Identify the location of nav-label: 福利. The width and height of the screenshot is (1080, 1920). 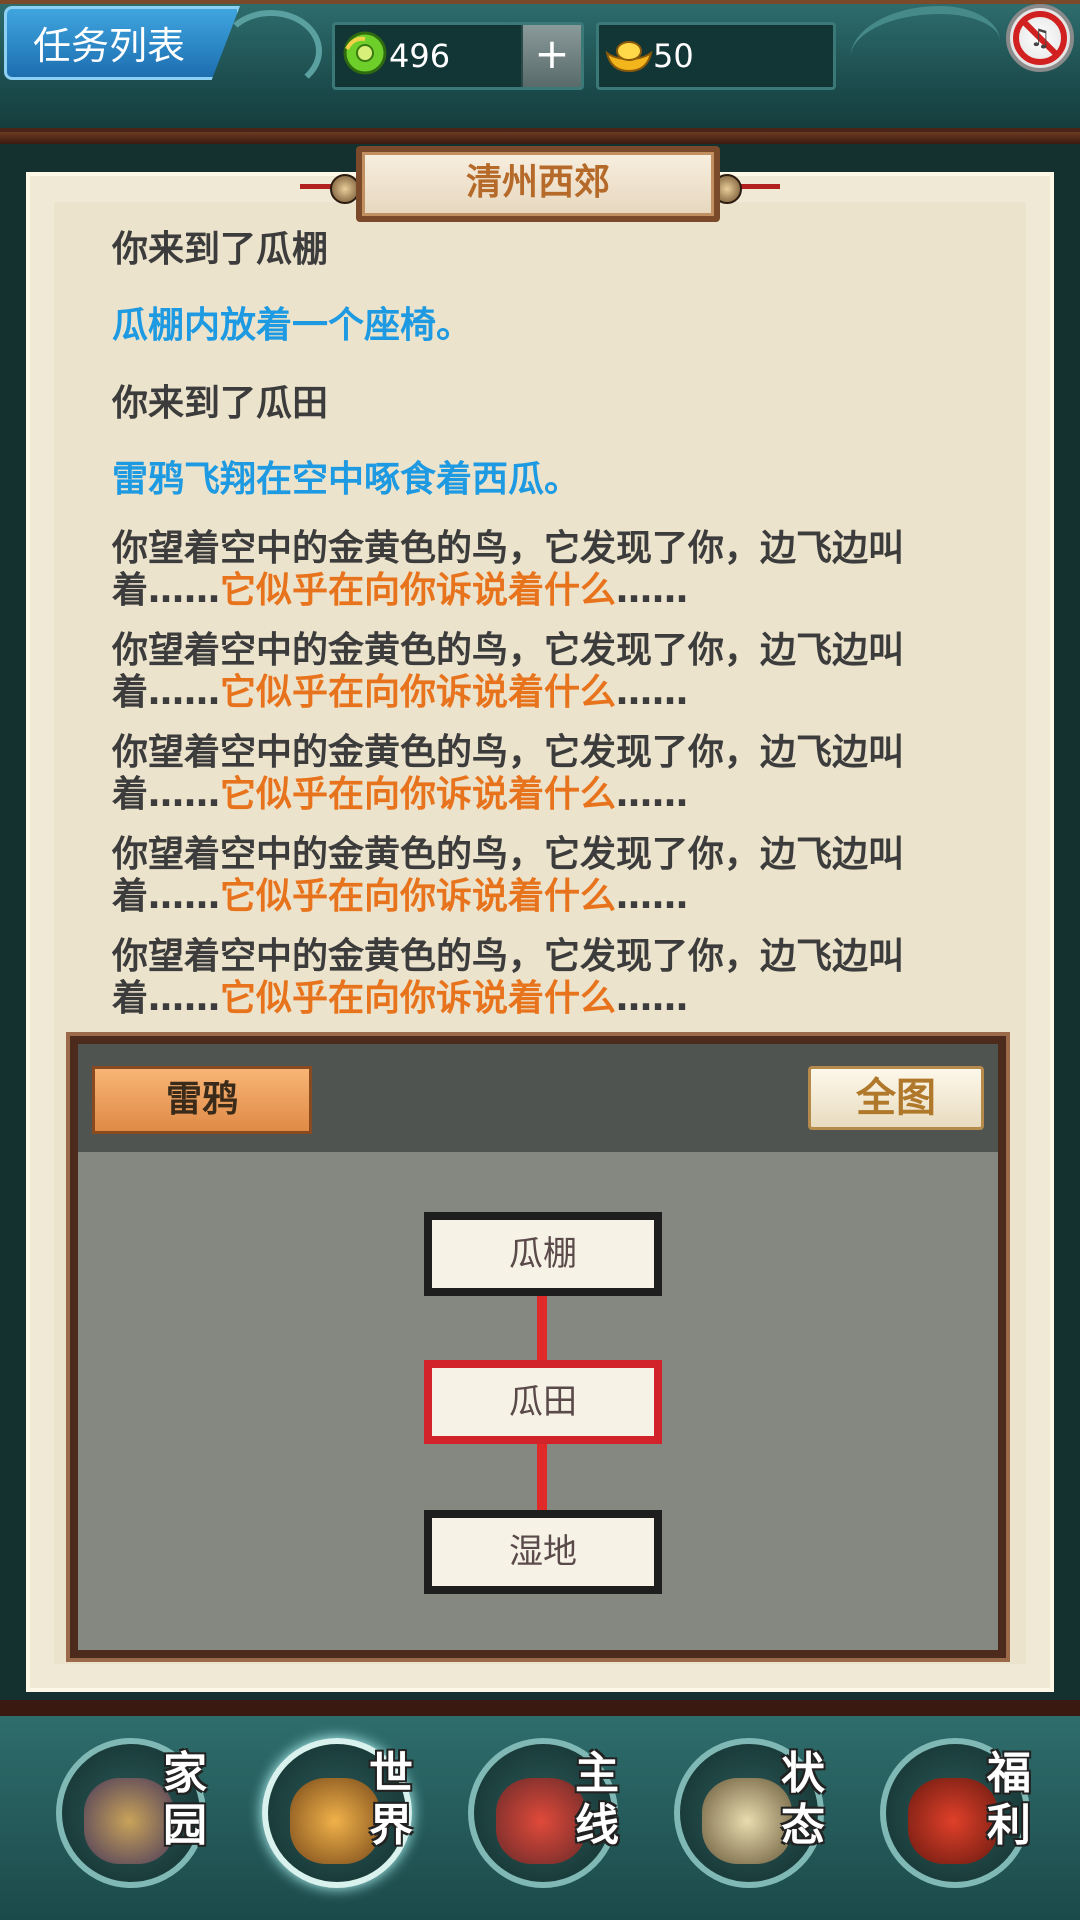
(1009, 1799).